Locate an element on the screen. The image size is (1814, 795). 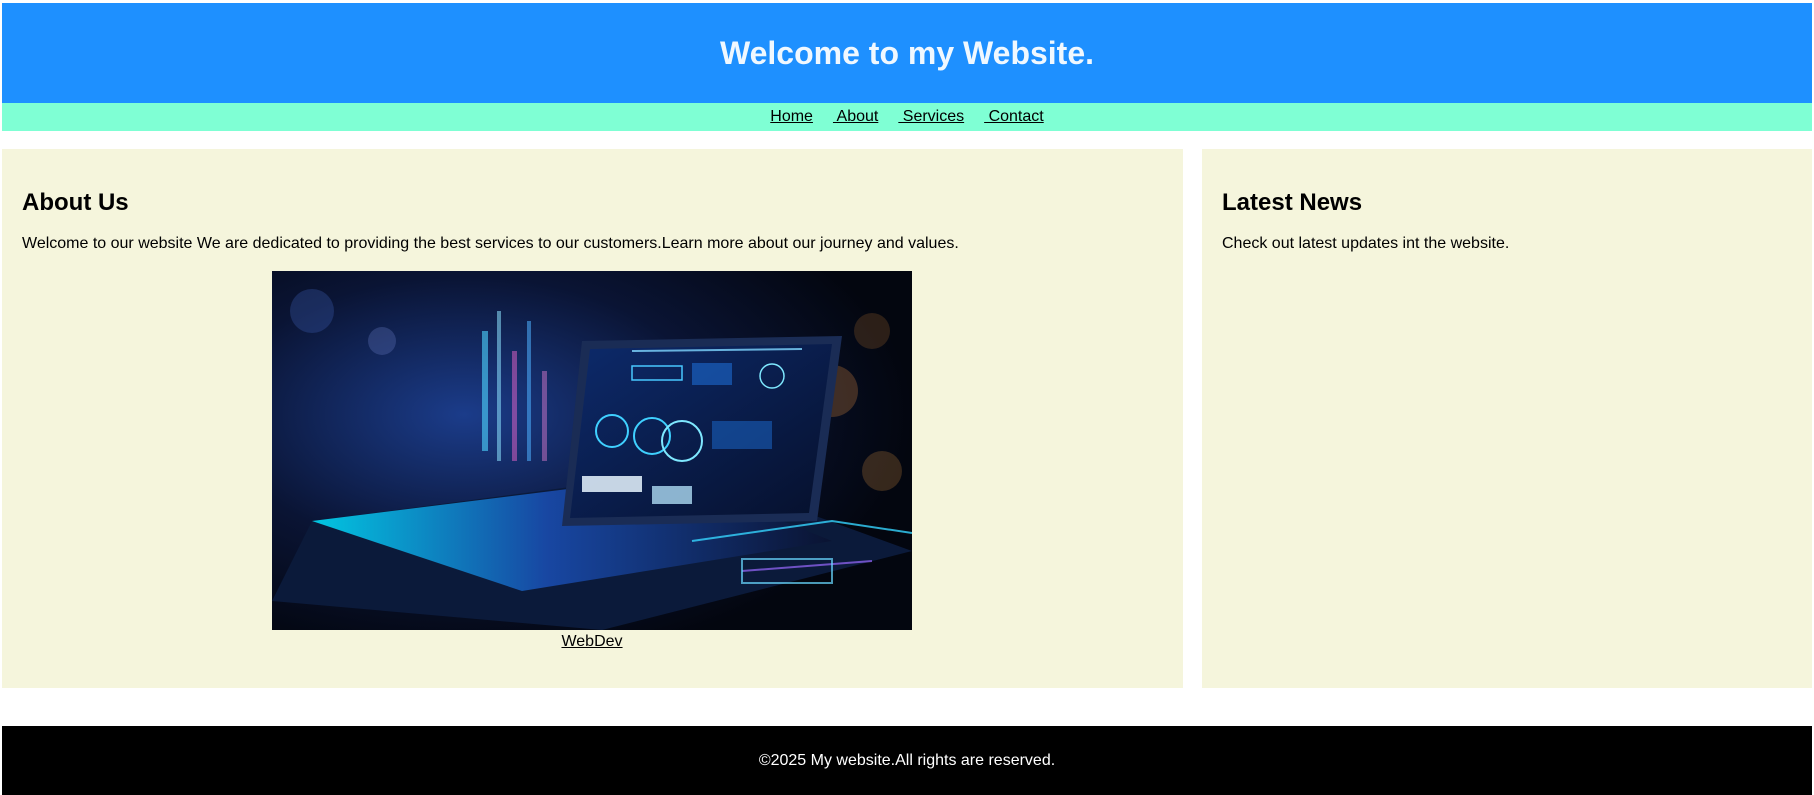
about-heading: About Us is located at coordinates (75, 202).